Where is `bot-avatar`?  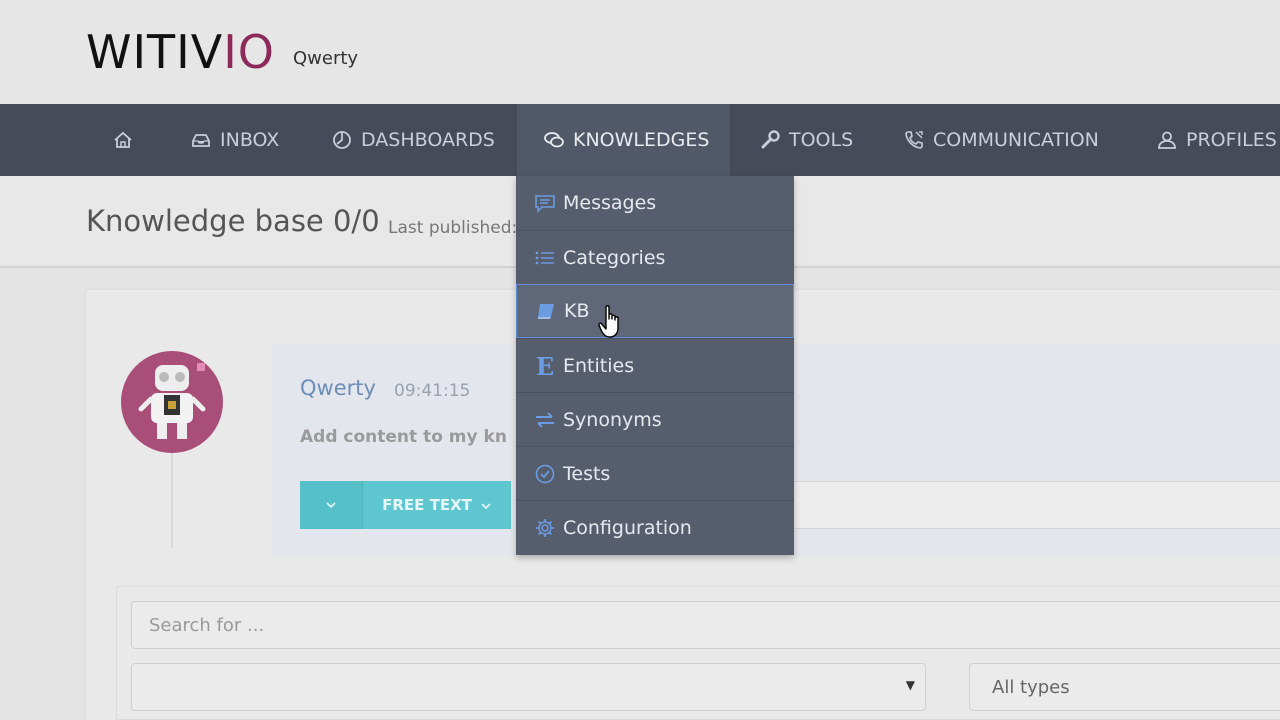
bot-avatar is located at coordinates (172, 402).